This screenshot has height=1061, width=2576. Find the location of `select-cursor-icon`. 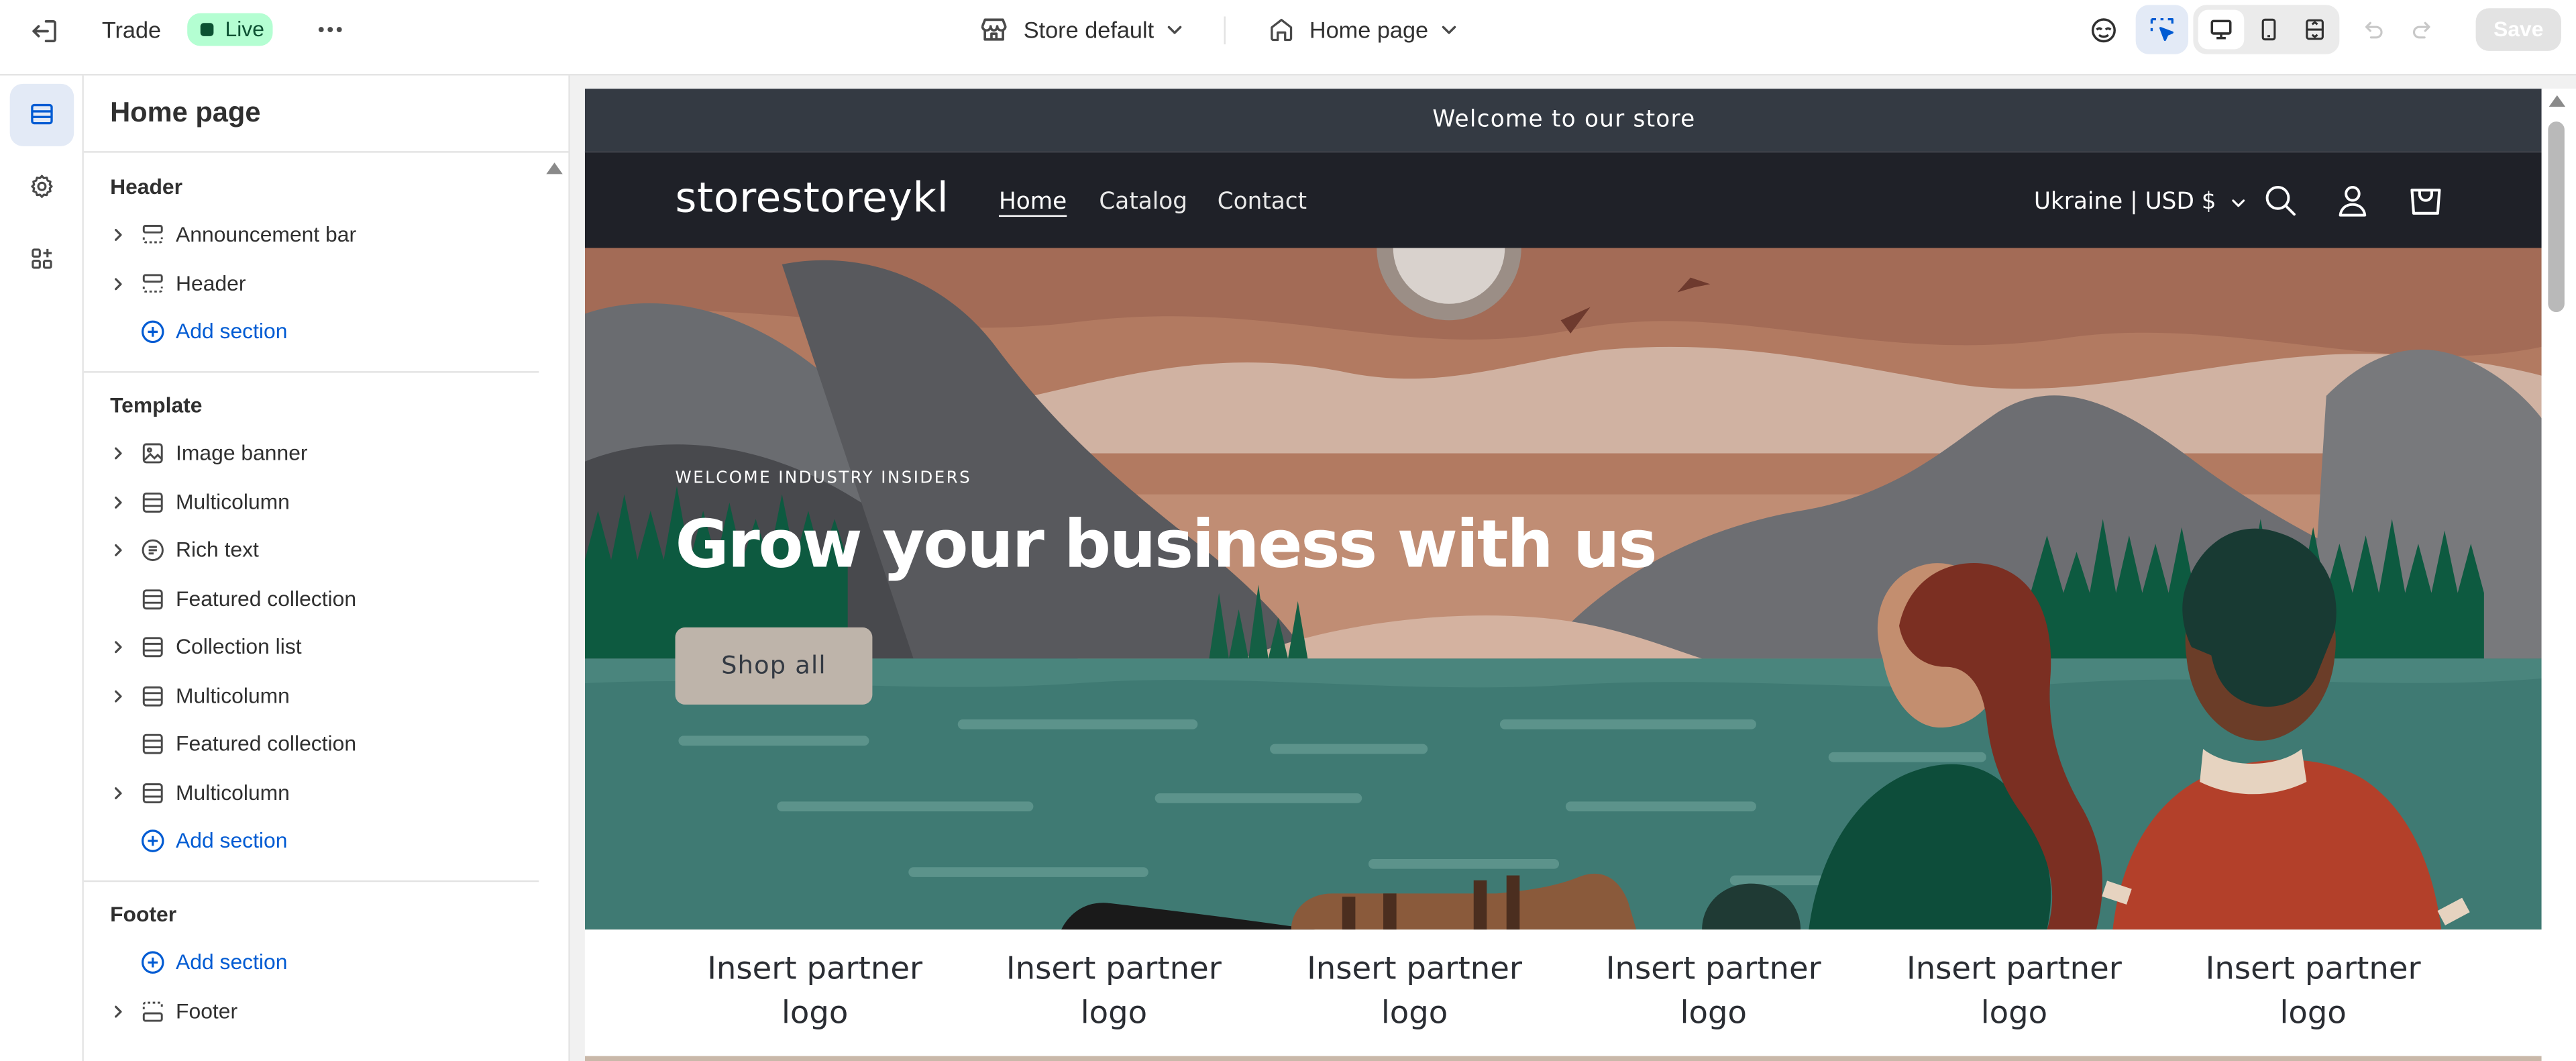

select-cursor-icon is located at coordinates (2162, 30).